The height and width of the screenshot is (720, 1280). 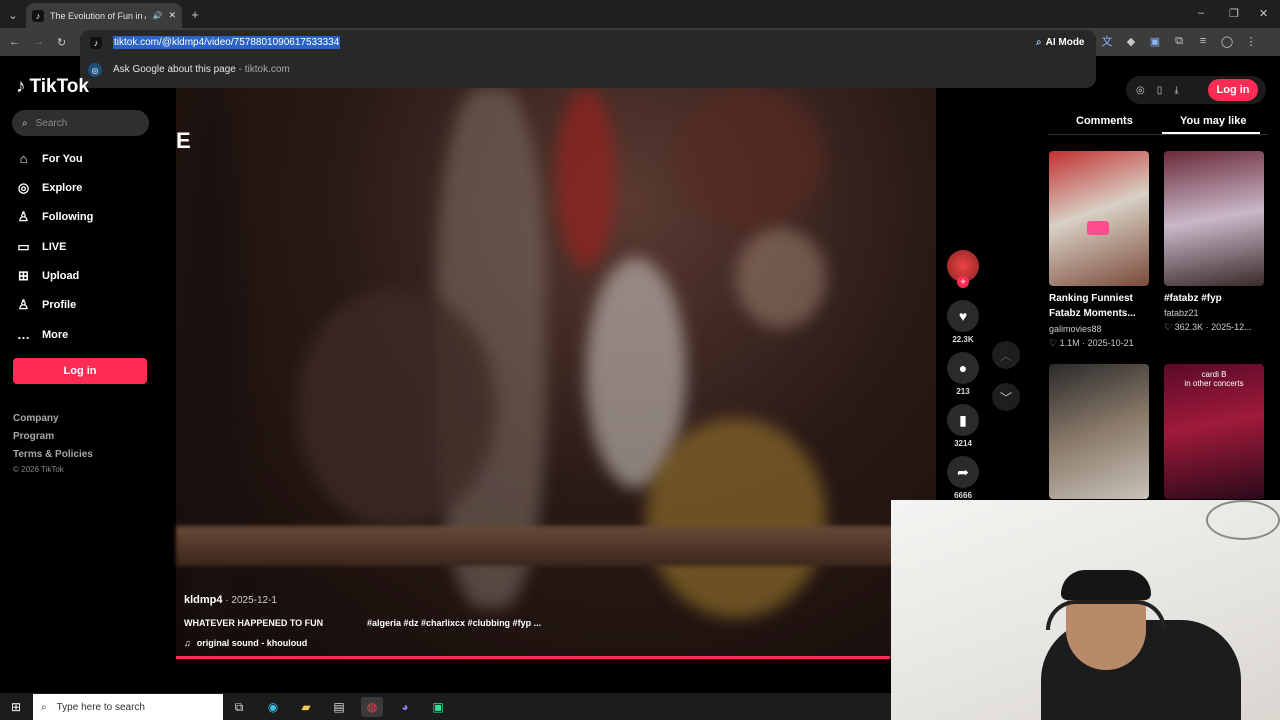 I want to click on extension-diamond-icon: ◆, so click(x=1131, y=41).